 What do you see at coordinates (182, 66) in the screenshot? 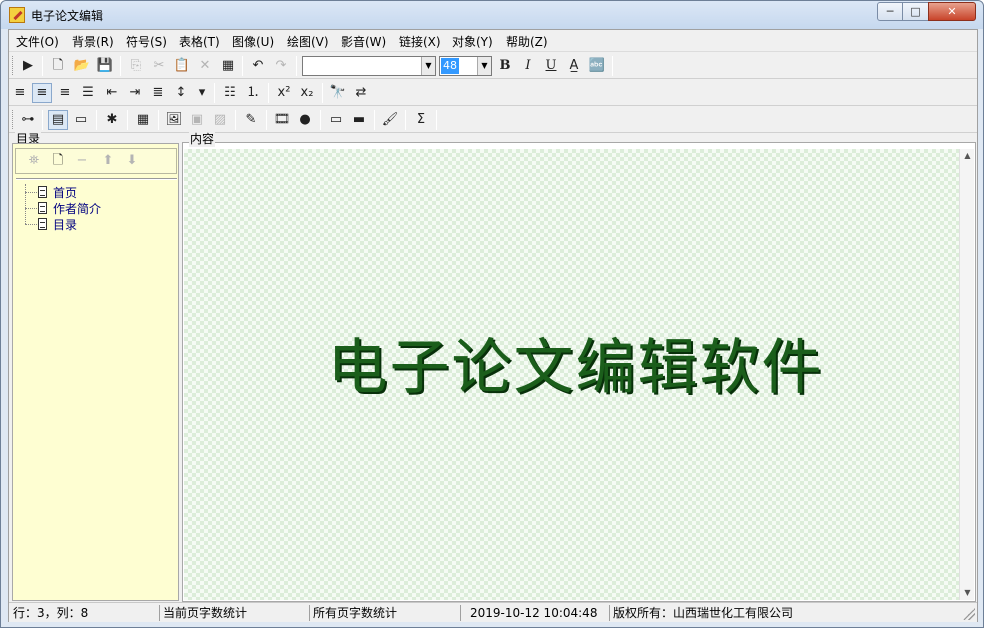
I see `paste-icon: 📋` at bounding box center [182, 66].